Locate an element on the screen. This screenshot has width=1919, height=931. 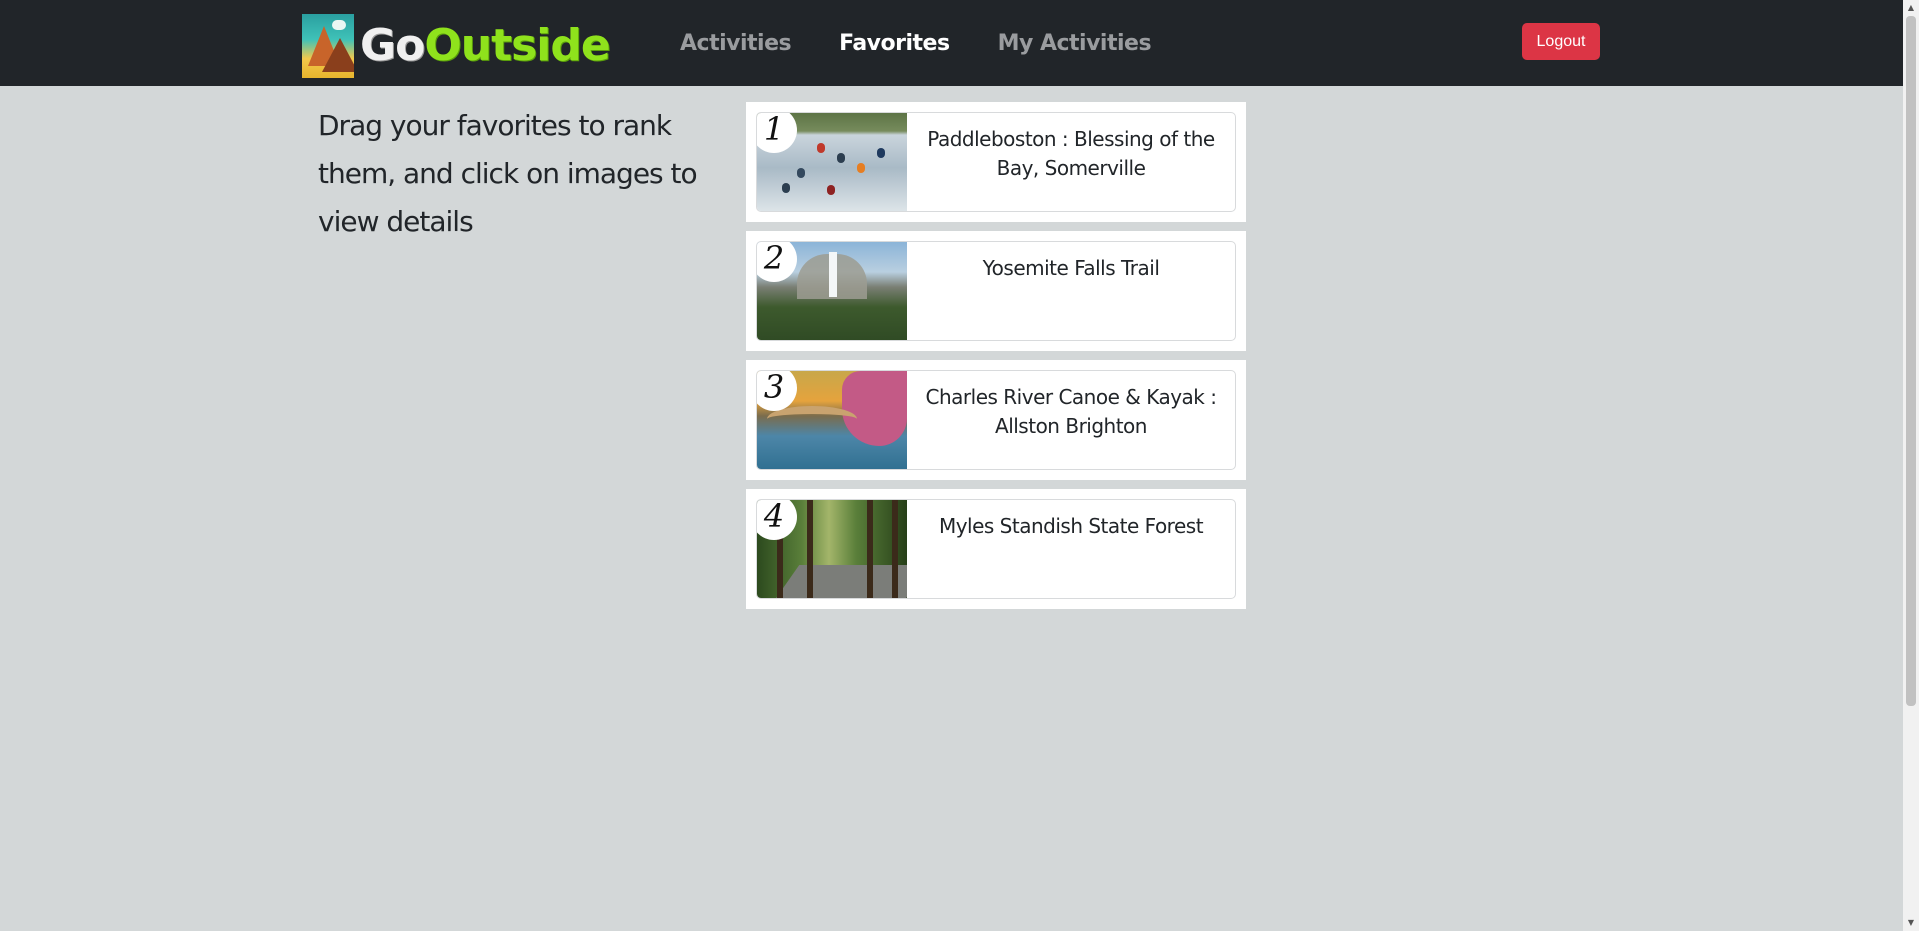
nav-links: Activities Favorites My Activities is located at coordinates (939, 43).